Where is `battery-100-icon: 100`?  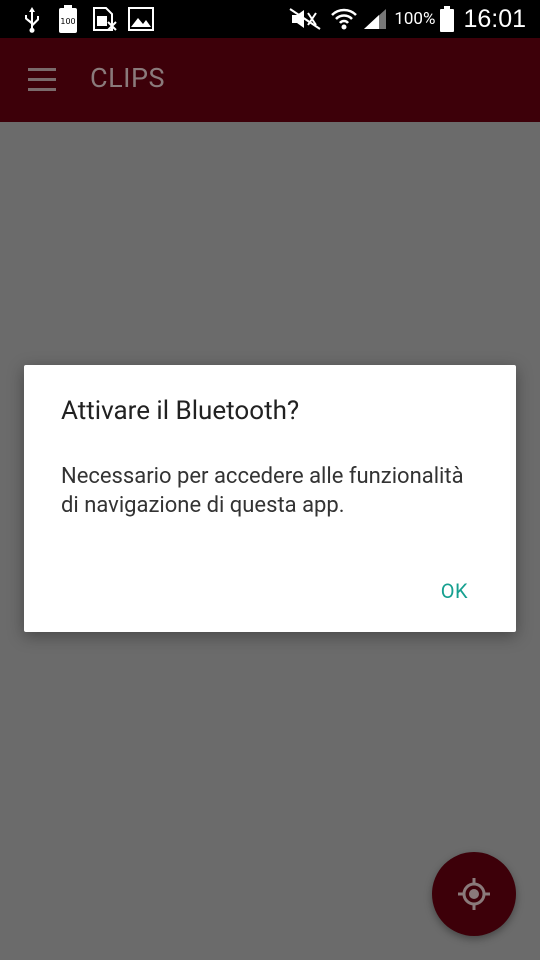 battery-100-icon: 100 is located at coordinates (68, 19).